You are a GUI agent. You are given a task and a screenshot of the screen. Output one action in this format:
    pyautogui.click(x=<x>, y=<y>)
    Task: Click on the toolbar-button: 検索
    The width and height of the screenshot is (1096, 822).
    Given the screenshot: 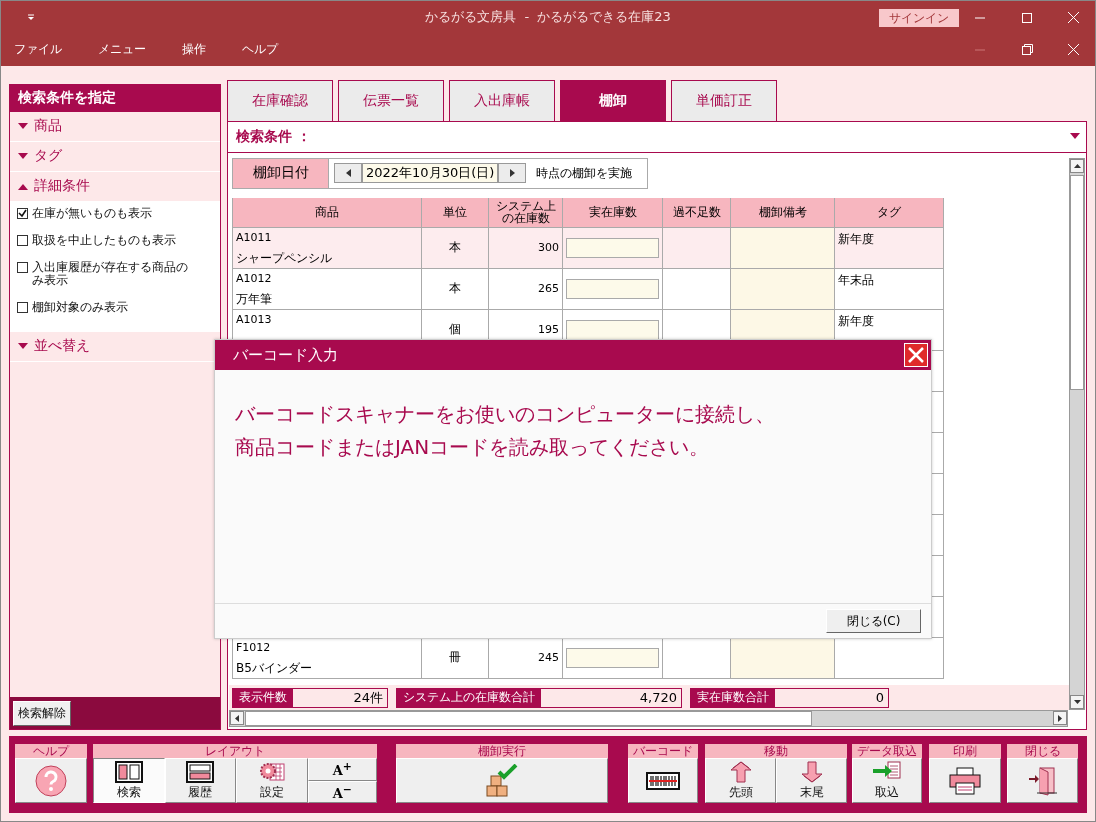 What is the action you would take?
    pyautogui.click(x=129, y=780)
    